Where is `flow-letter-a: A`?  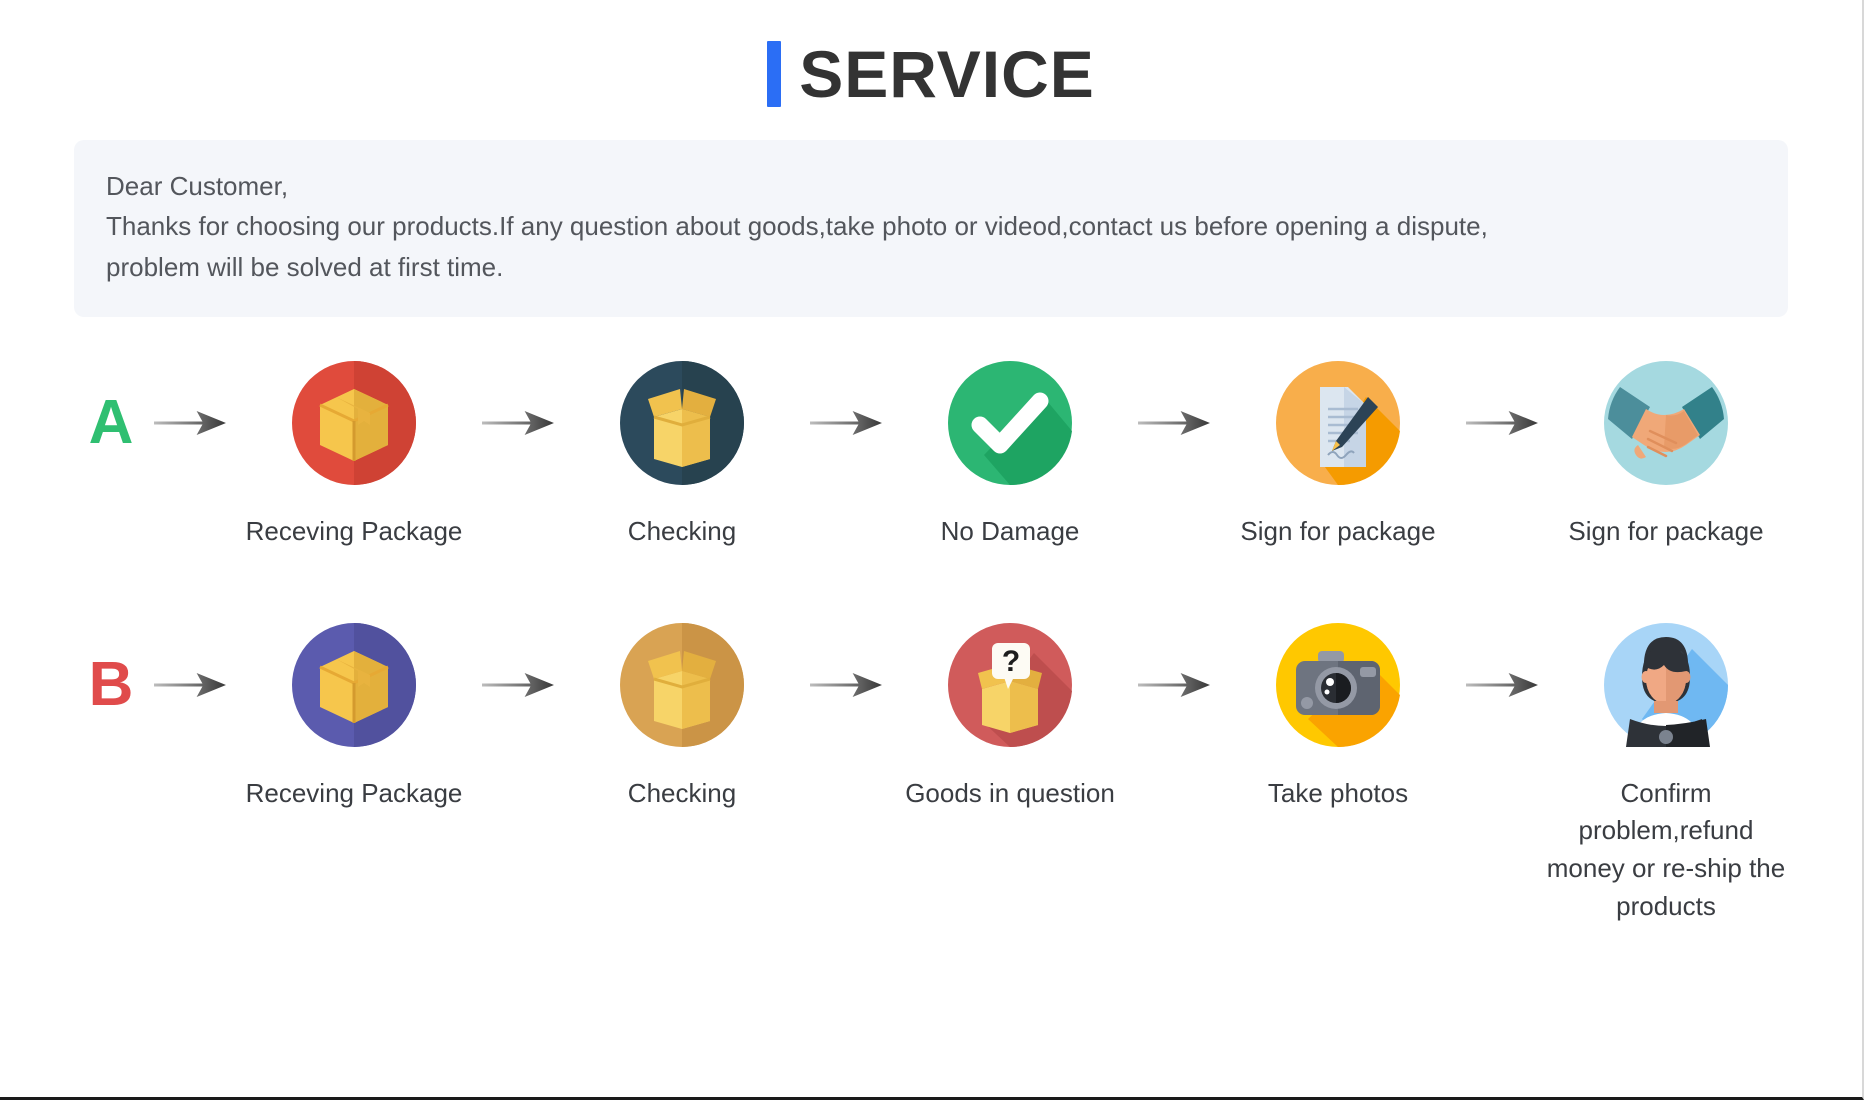
flow-letter-a: A is located at coordinates (111, 422).